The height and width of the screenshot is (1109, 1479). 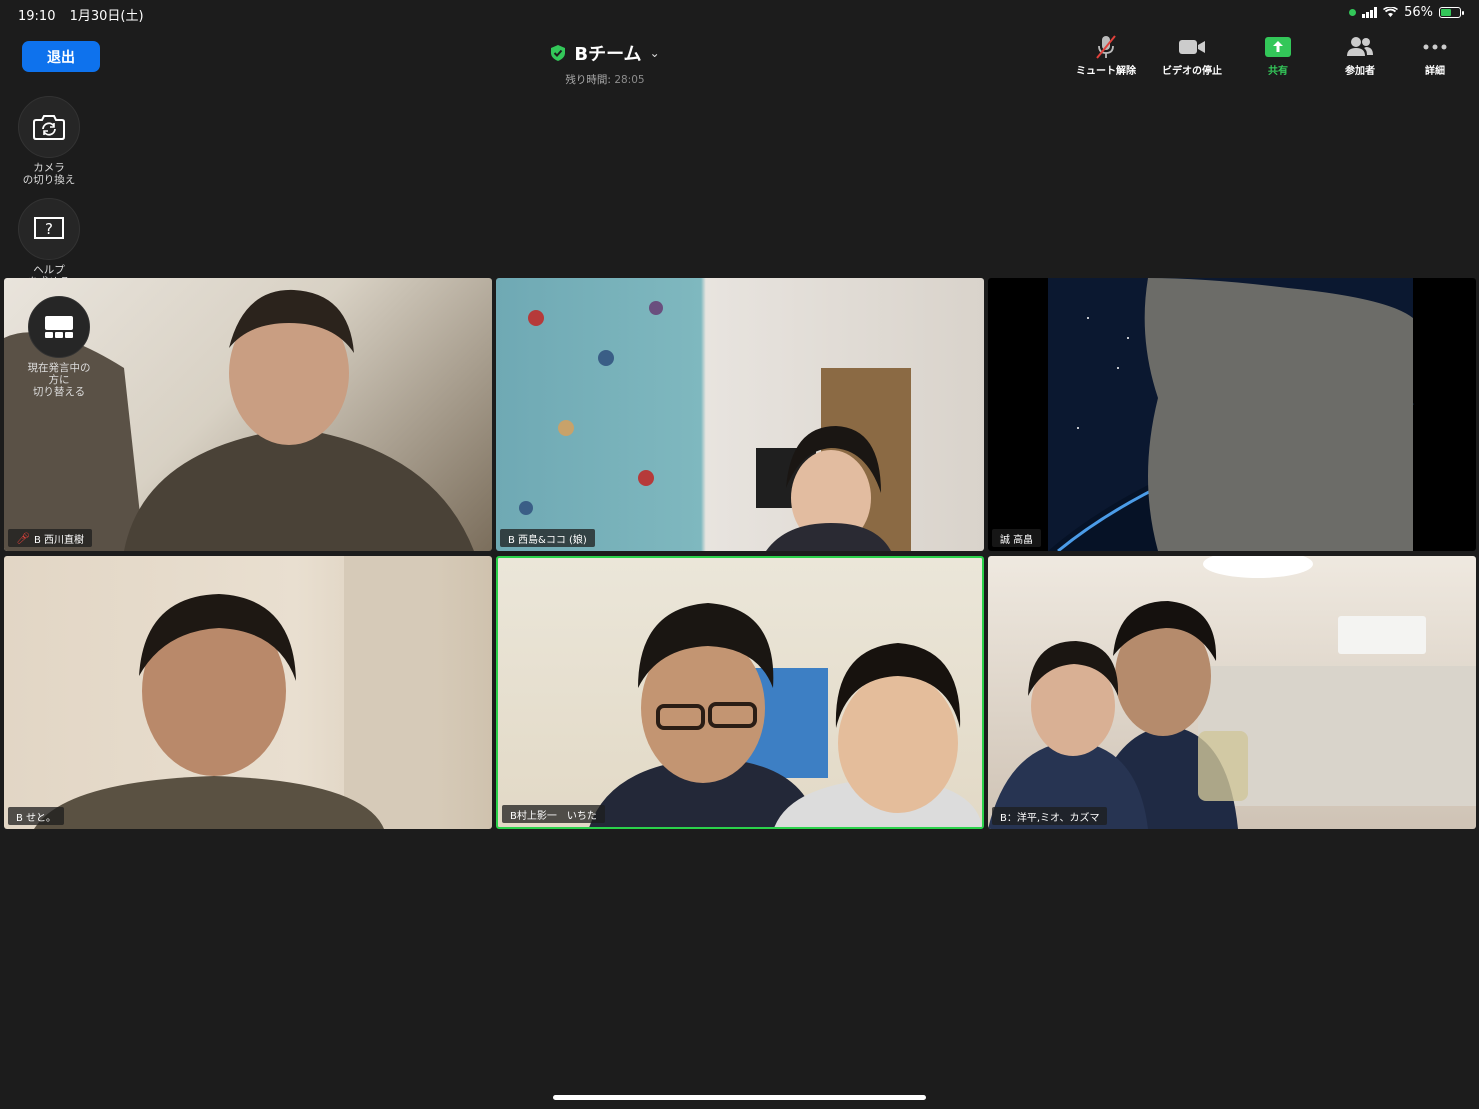 What do you see at coordinates (739, 13) in the screenshot?
I see `status-bar: 19:10 1月30日(土) 56%` at bounding box center [739, 13].